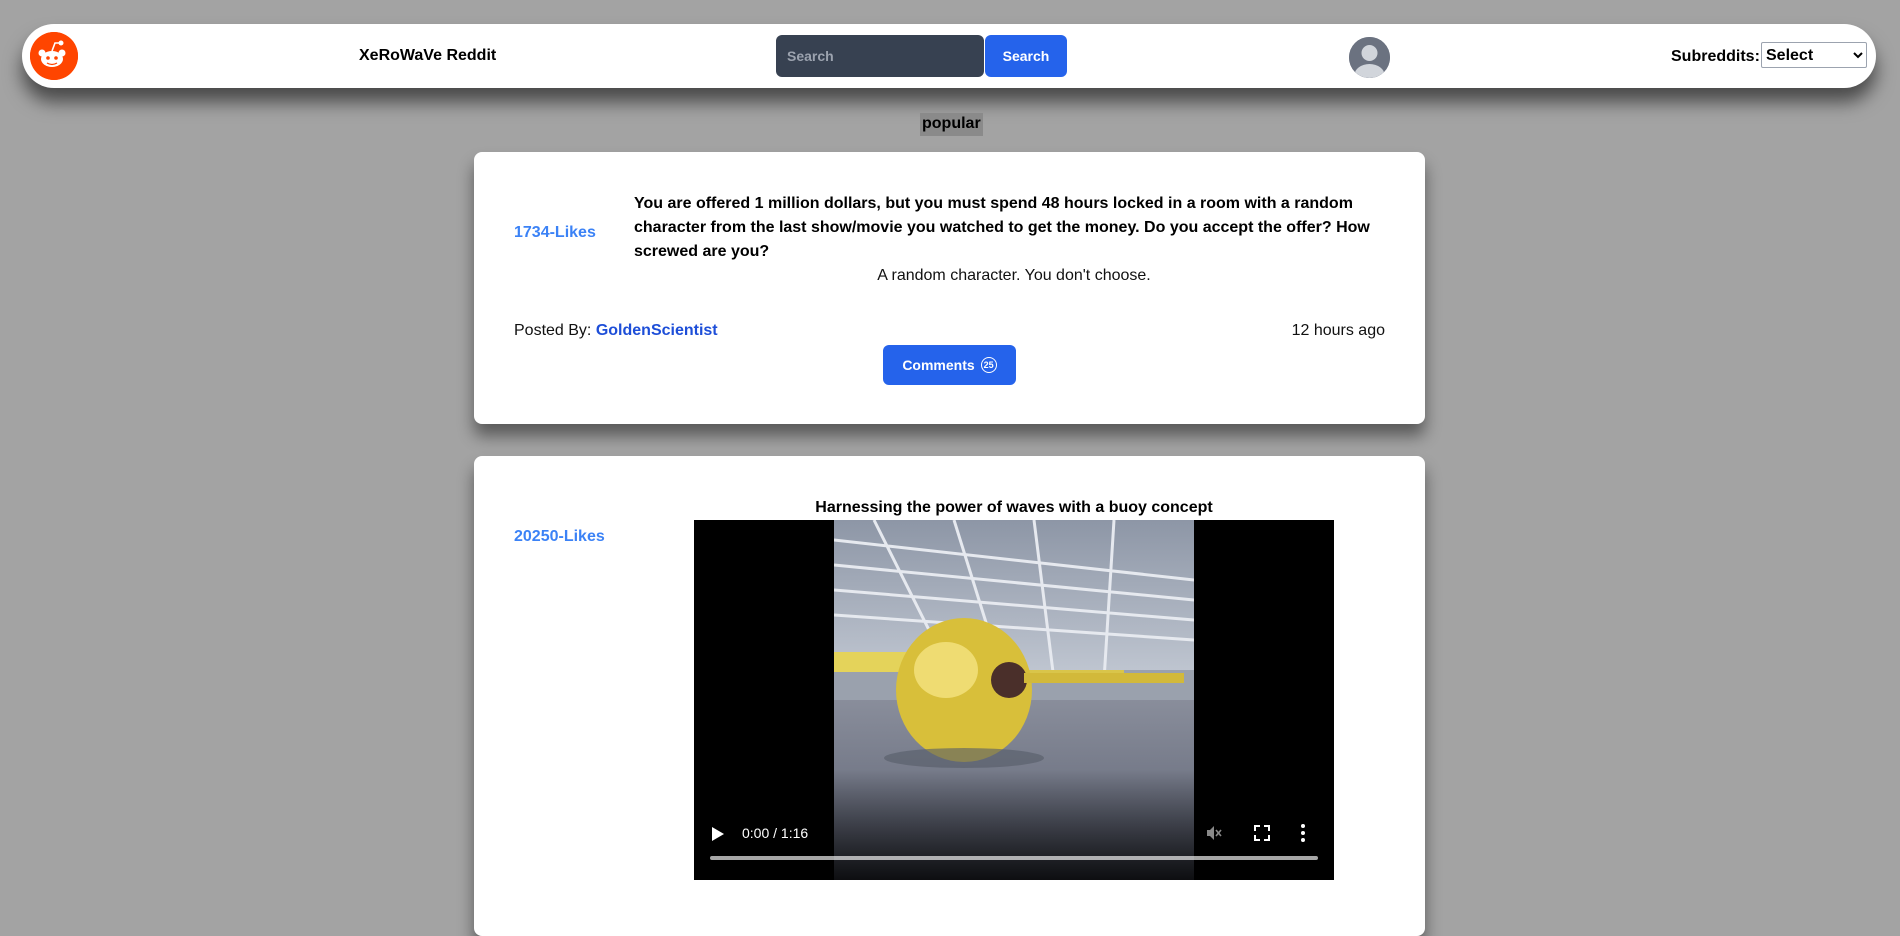 The height and width of the screenshot is (936, 1900). What do you see at coordinates (1369, 57) in the screenshot?
I see `user-avatar-icon` at bounding box center [1369, 57].